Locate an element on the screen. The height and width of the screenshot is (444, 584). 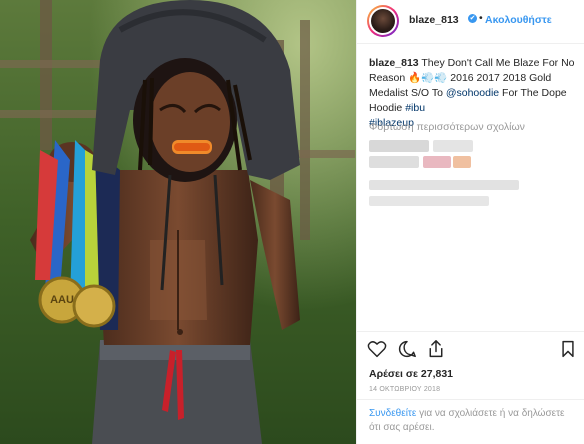
likes-count: Αρέσει σε 27,831 is located at coordinates (411, 374).